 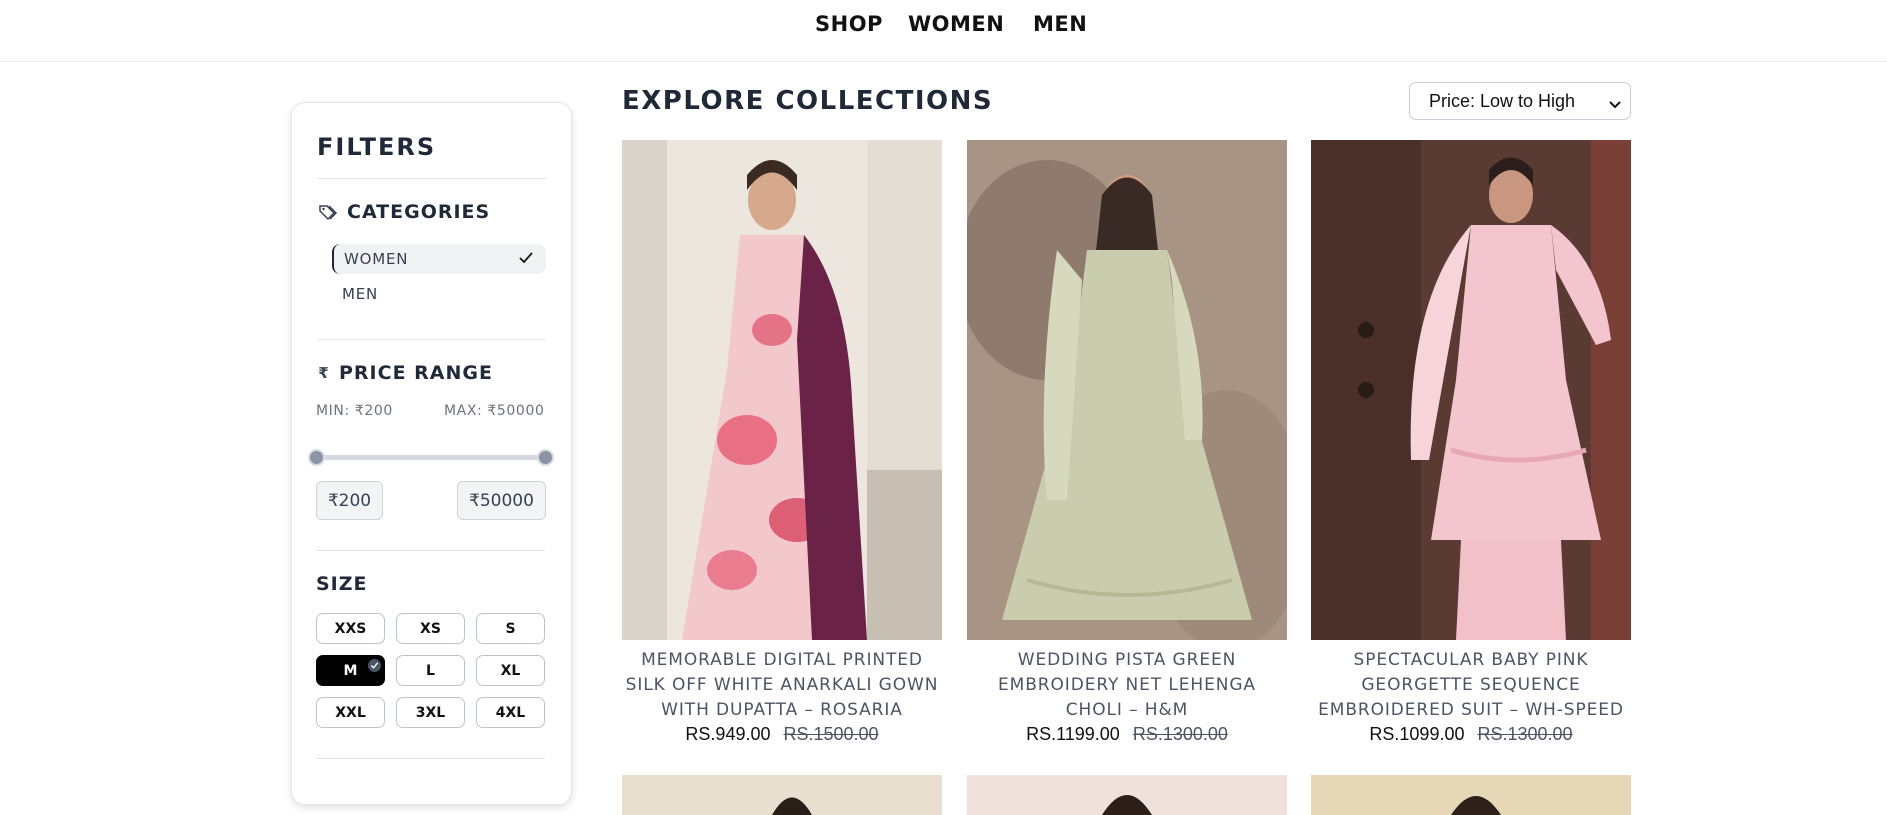 I want to click on product-old-price: RS.1500.00, so click(x=831, y=734).